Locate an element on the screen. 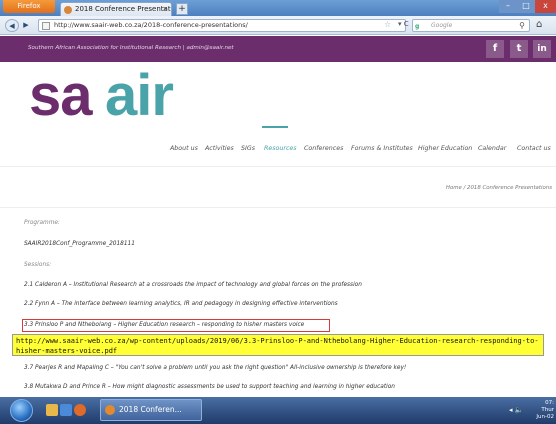  logo-text-purple: sa is located at coordinates (61, 95).